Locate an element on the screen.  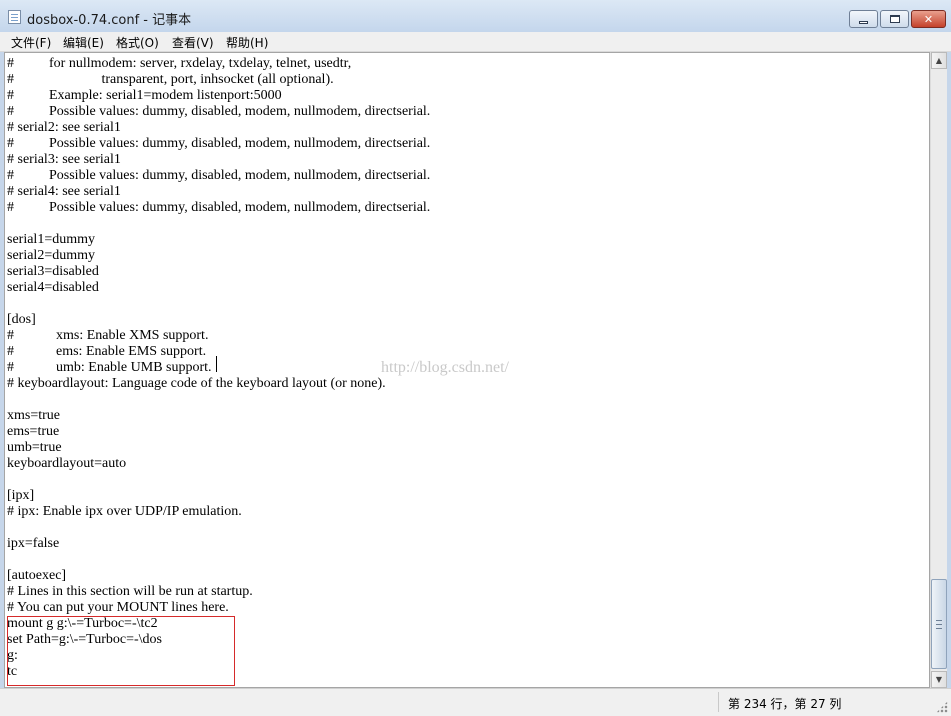
chevron-down-icon: ▼ is located at coordinates (939, 679).